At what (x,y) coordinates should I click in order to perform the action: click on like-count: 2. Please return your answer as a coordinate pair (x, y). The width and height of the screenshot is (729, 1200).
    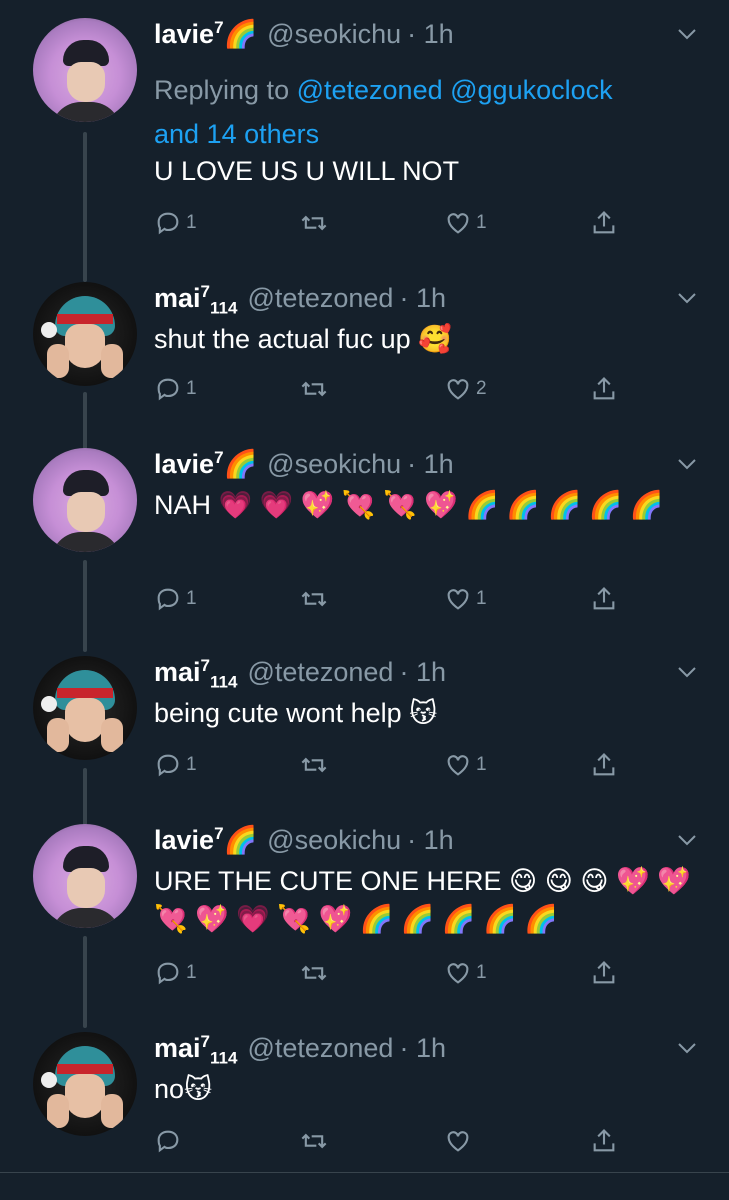
    Looking at the image, I should click on (481, 388).